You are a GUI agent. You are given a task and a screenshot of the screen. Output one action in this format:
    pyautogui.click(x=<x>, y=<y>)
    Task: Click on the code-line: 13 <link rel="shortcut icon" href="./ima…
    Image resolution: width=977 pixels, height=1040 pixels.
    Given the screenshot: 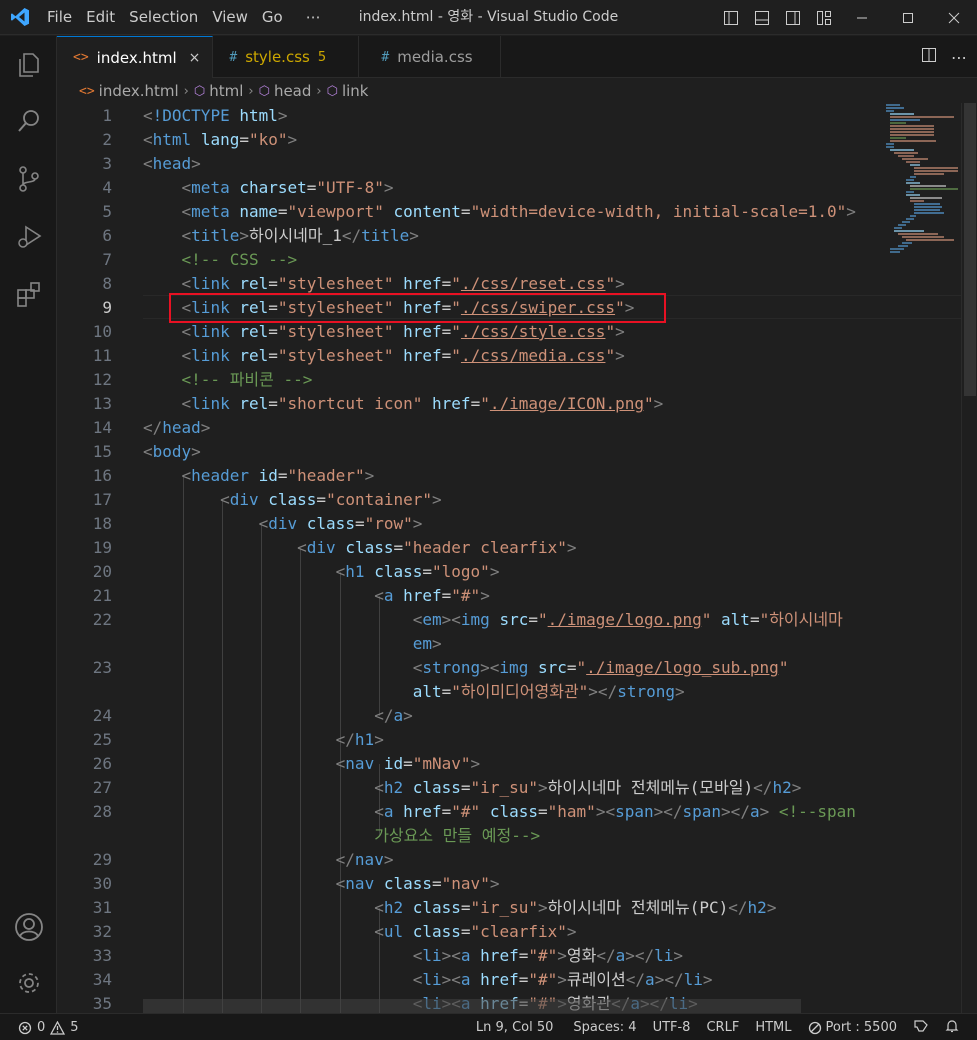 What is the action you would take?
    pyautogui.click(x=509, y=404)
    